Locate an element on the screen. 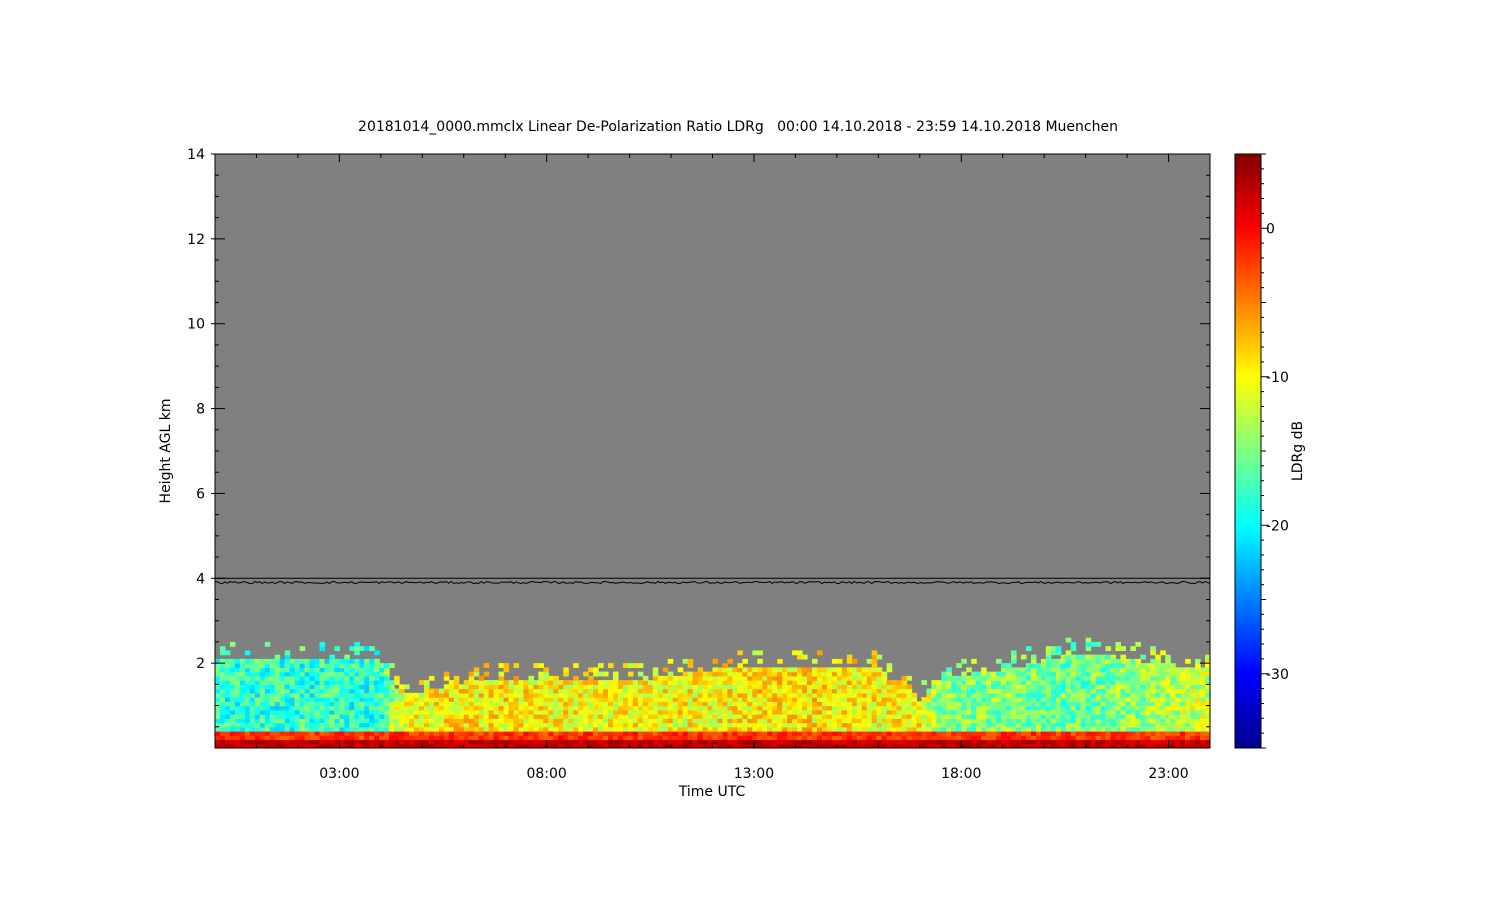 Image resolution: width=1500 pixels, height=900 pixels. y-tick-label: 8 is located at coordinates (200, 410).